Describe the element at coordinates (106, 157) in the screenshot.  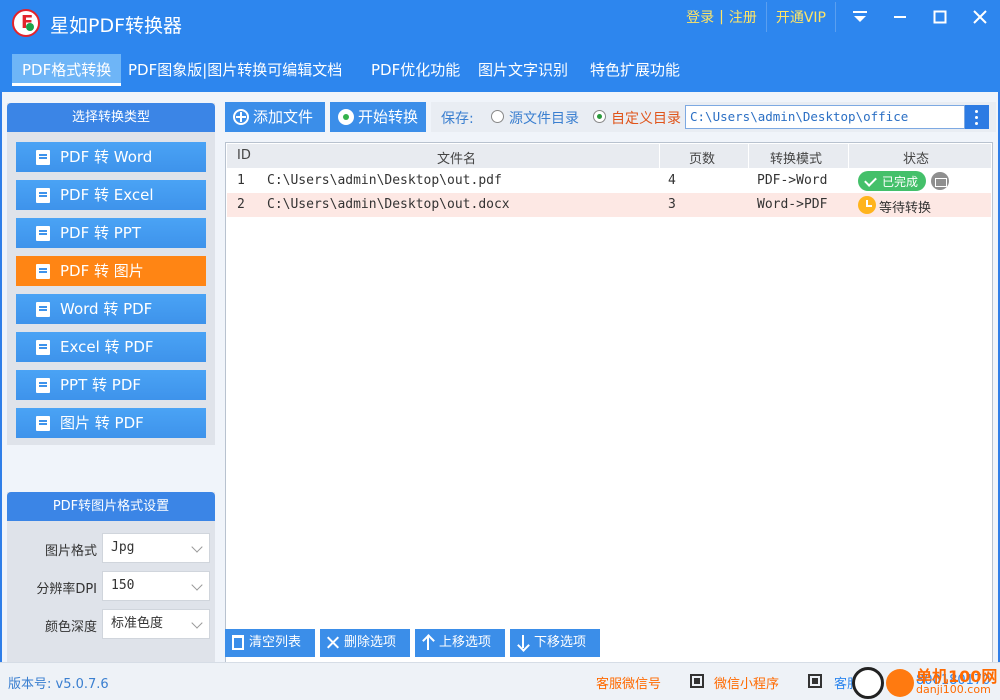
I see `button-label: PDF 转 Word` at that location.